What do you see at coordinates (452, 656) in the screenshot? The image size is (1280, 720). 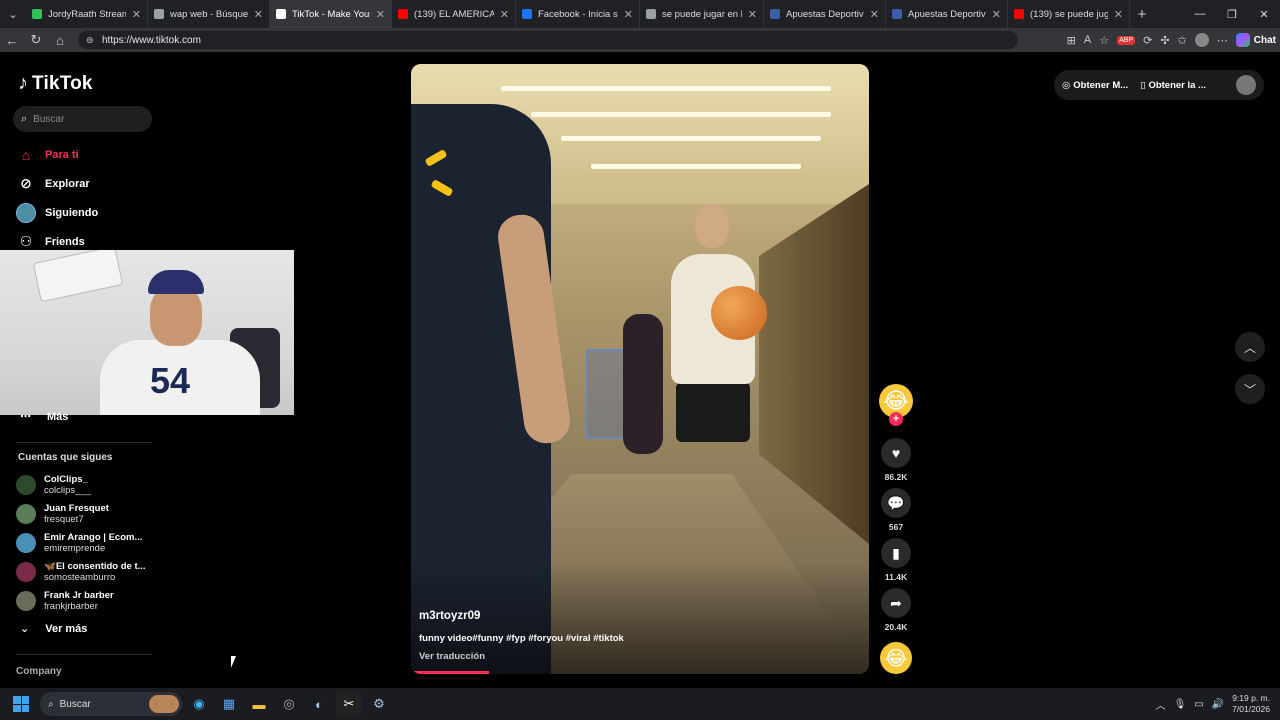 I see `see-translation-link: Ver traducción` at bounding box center [452, 656].